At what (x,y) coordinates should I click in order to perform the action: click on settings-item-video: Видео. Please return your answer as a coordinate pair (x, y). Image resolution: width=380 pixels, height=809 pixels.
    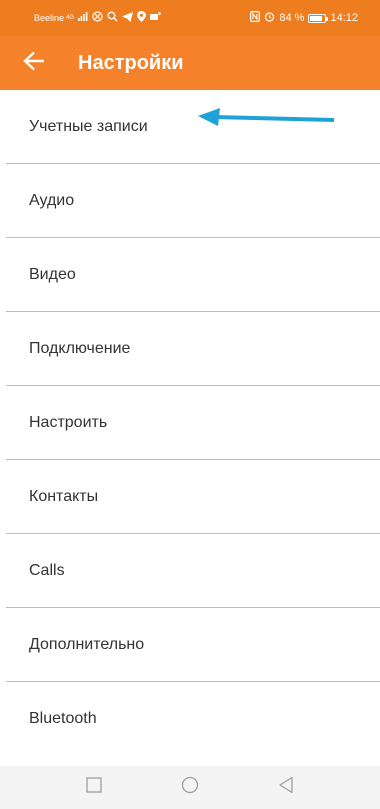
    Looking at the image, I should click on (193, 275).